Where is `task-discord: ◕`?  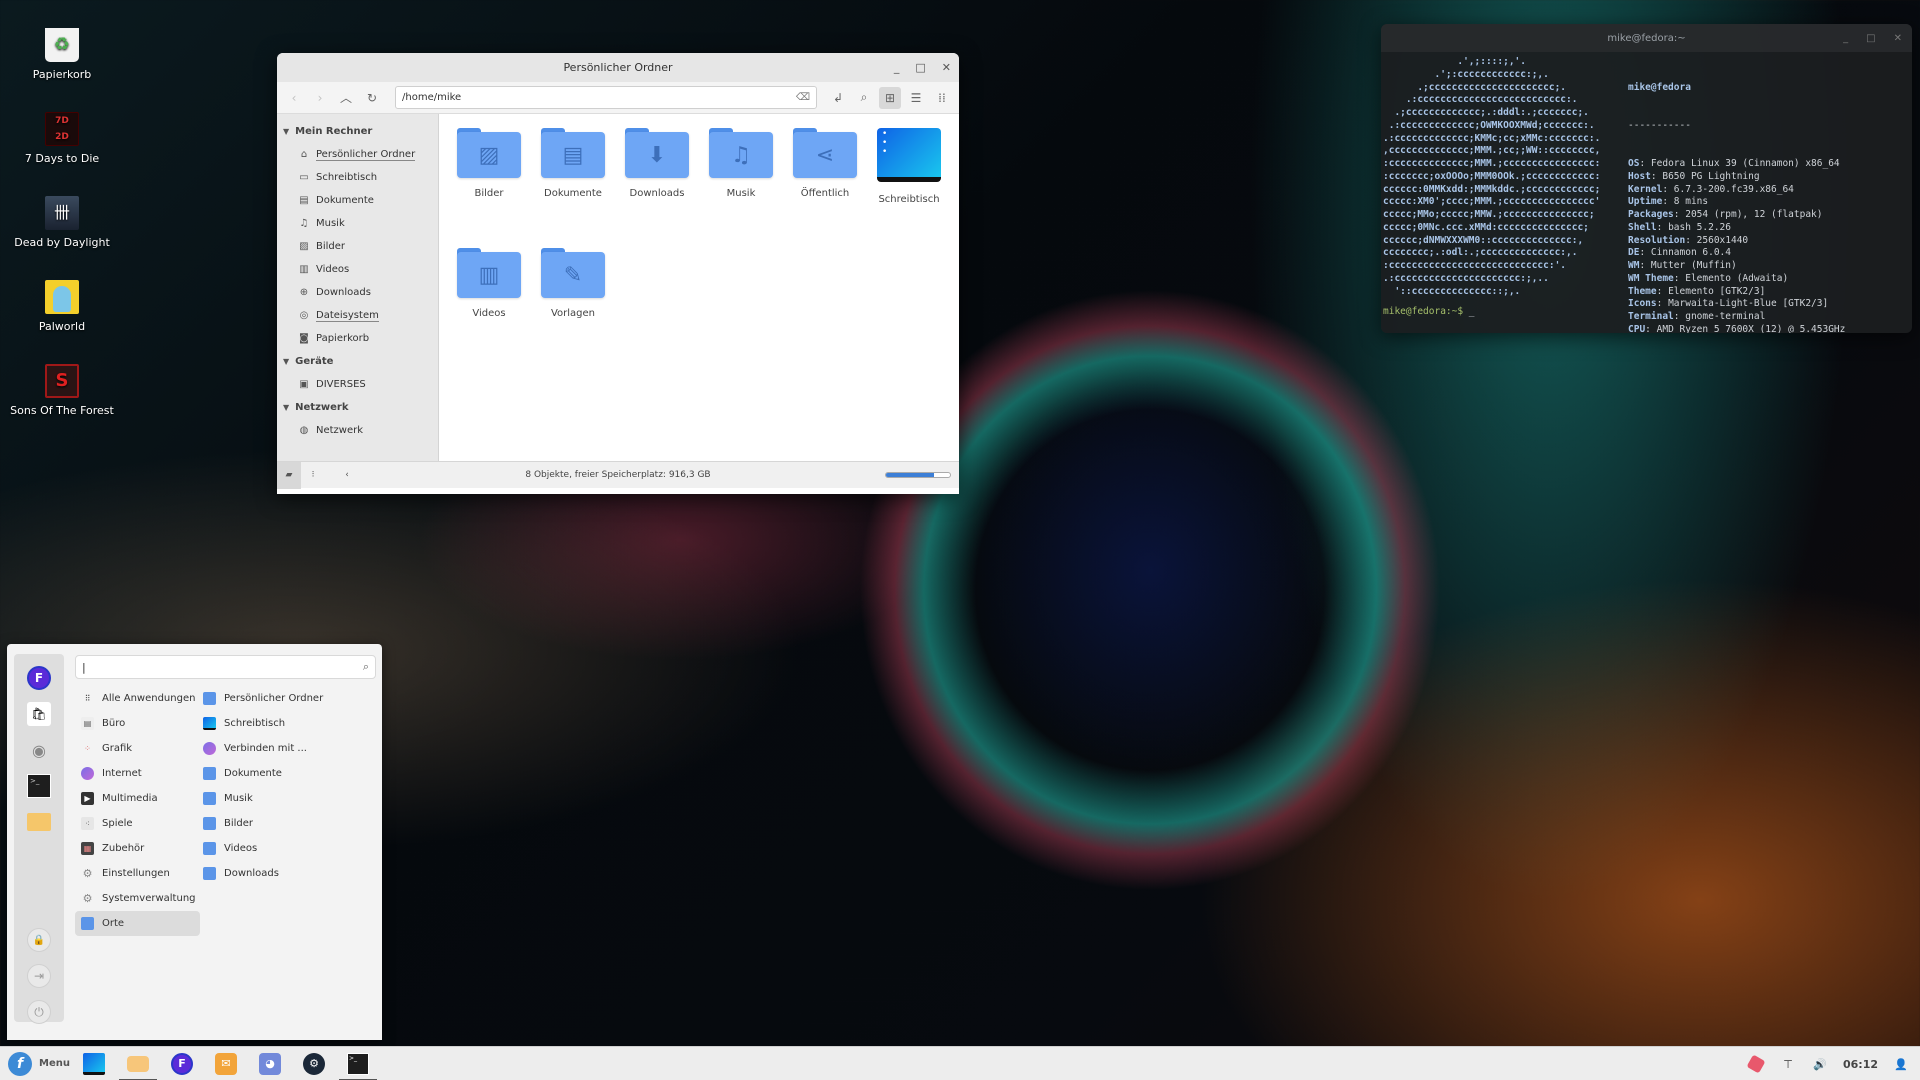
task-discord: ◕ is located at coordinates (270, 1063).